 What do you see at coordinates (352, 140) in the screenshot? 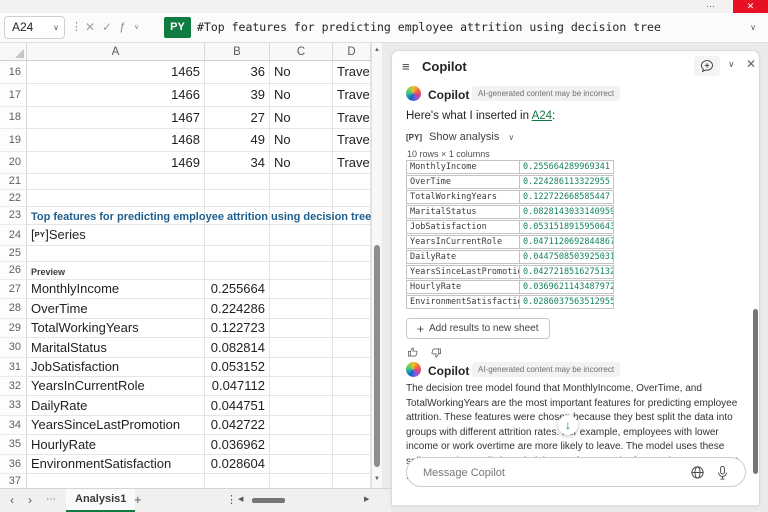
I see `cell-D19: Trave` at bounding box center [352, 140].